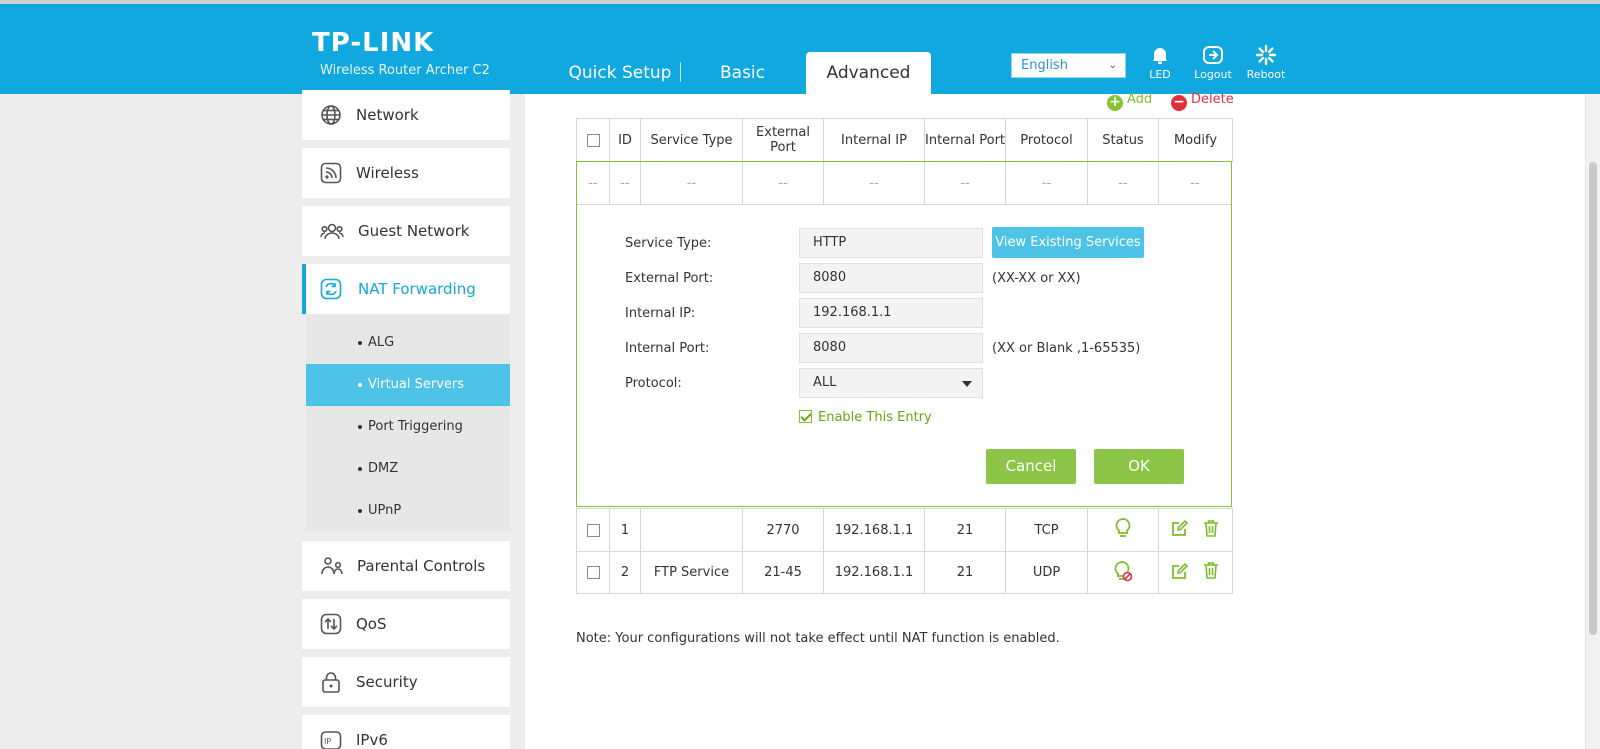  I want to click on sub-label-alg: ALG, so click(381, 342).